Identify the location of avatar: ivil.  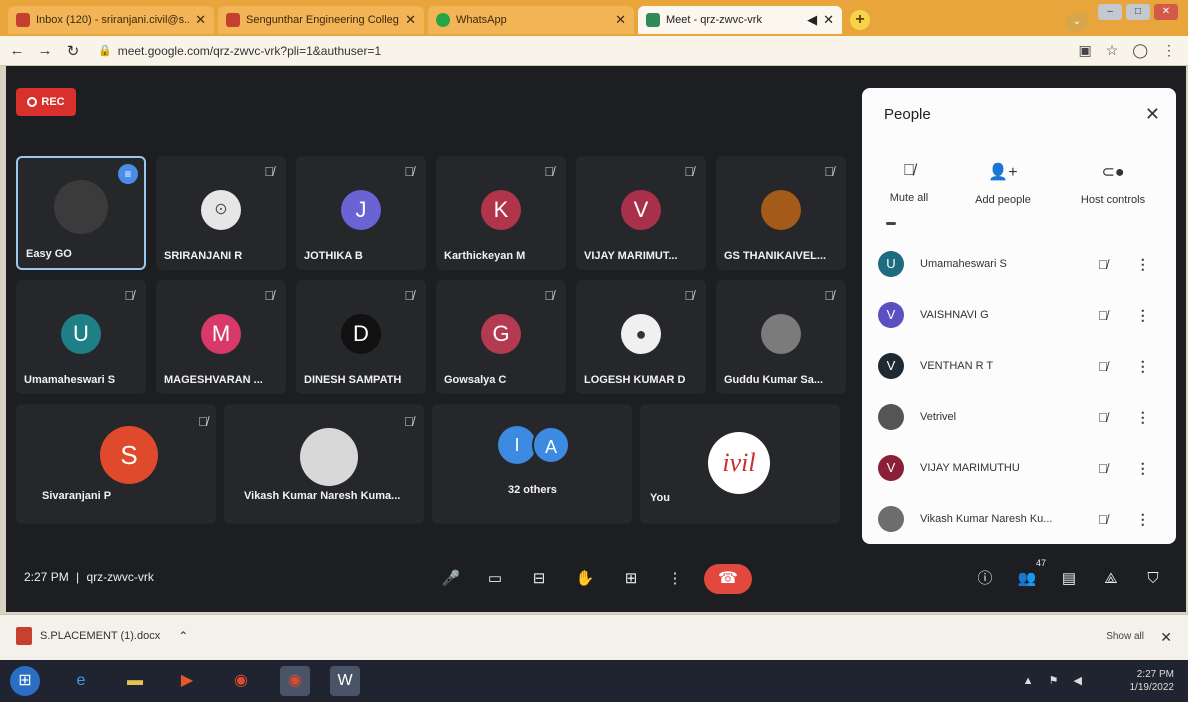
(739, 463).